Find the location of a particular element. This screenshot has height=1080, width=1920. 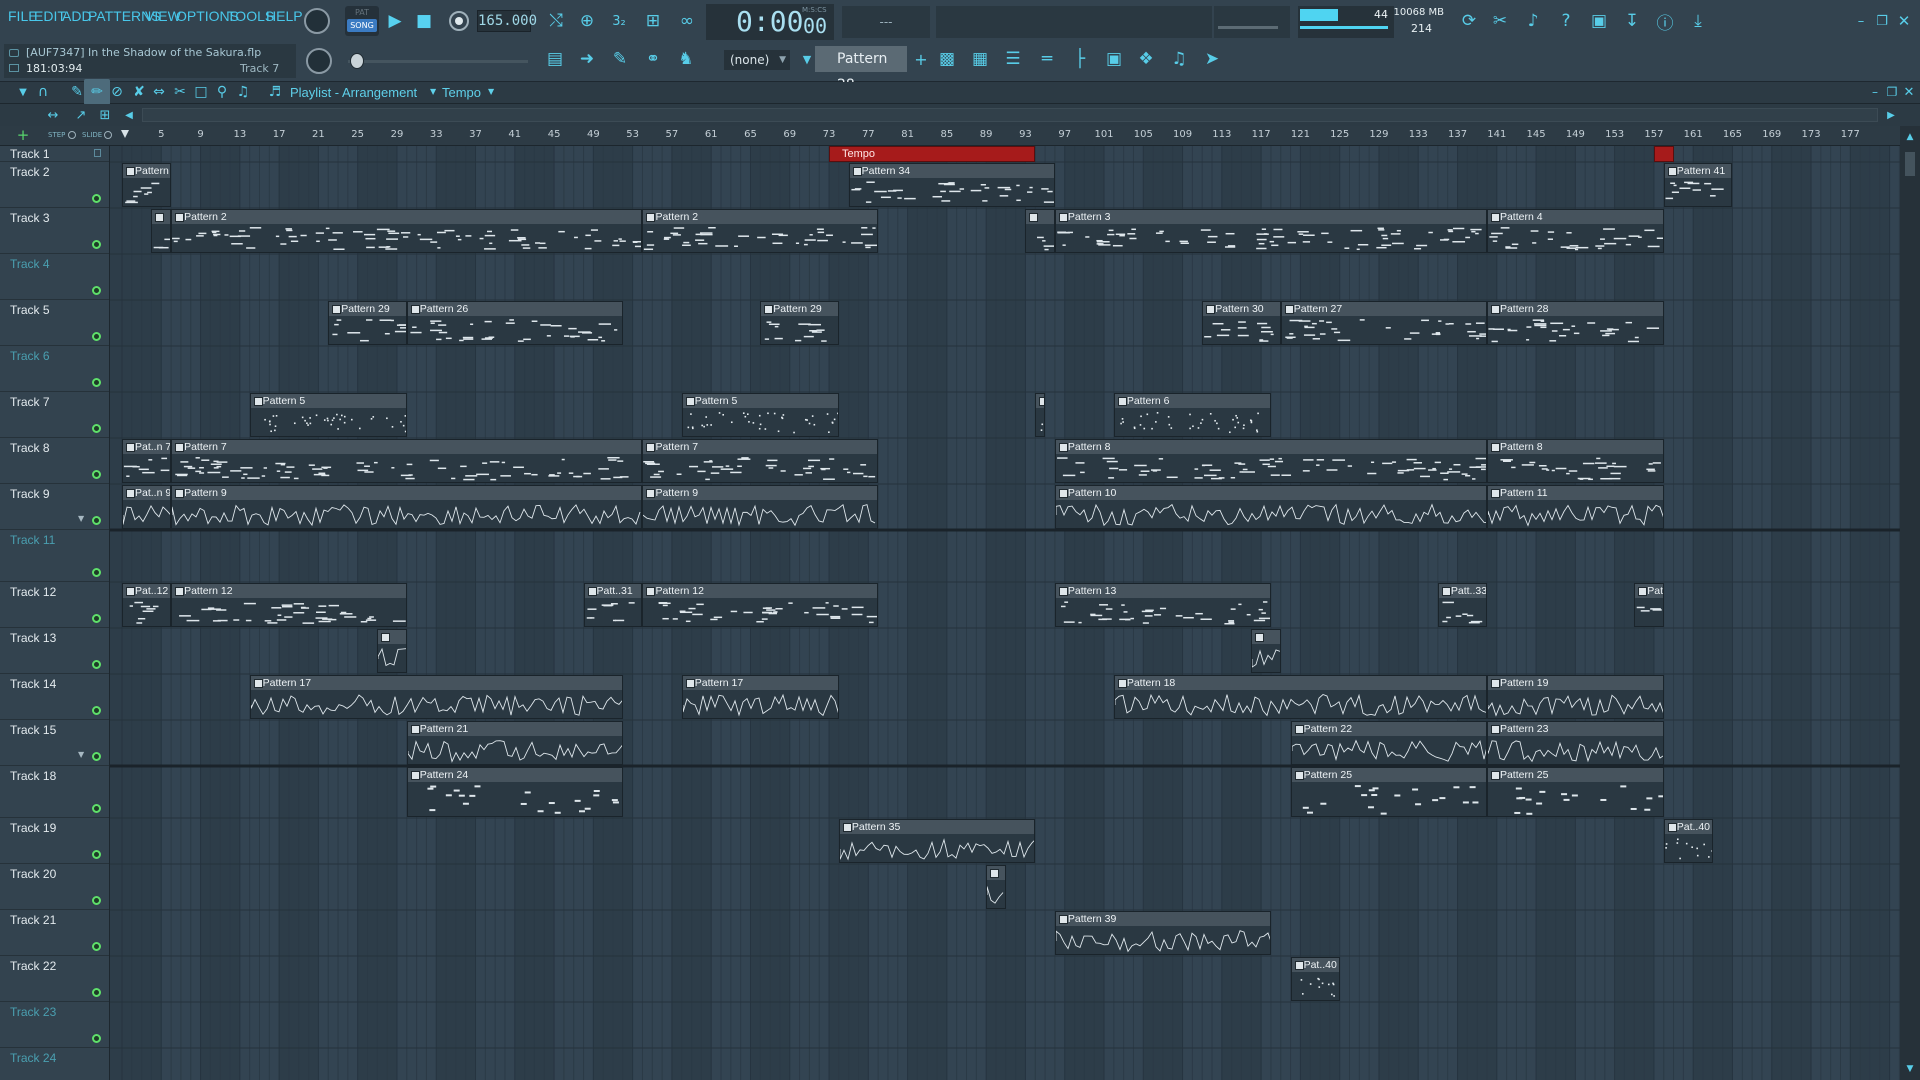

playlist-title: Playlist - Arrangement is located at coordinates (353, 92).